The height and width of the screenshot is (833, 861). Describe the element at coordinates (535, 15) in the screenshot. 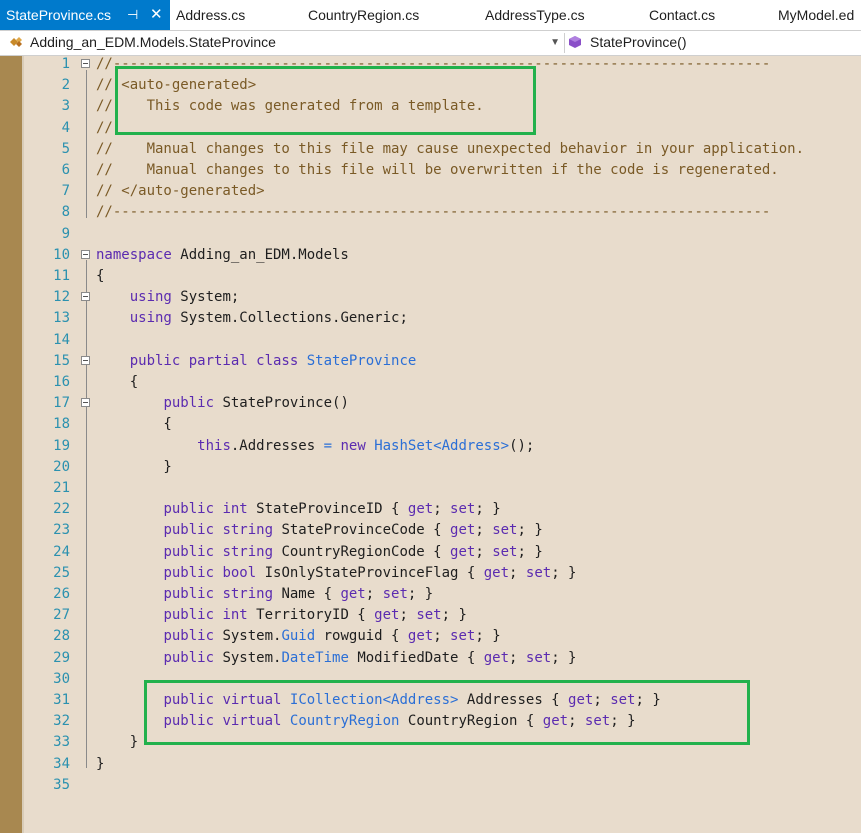

I see `tab-addresstype-cs: AddressType.cs` at that location.